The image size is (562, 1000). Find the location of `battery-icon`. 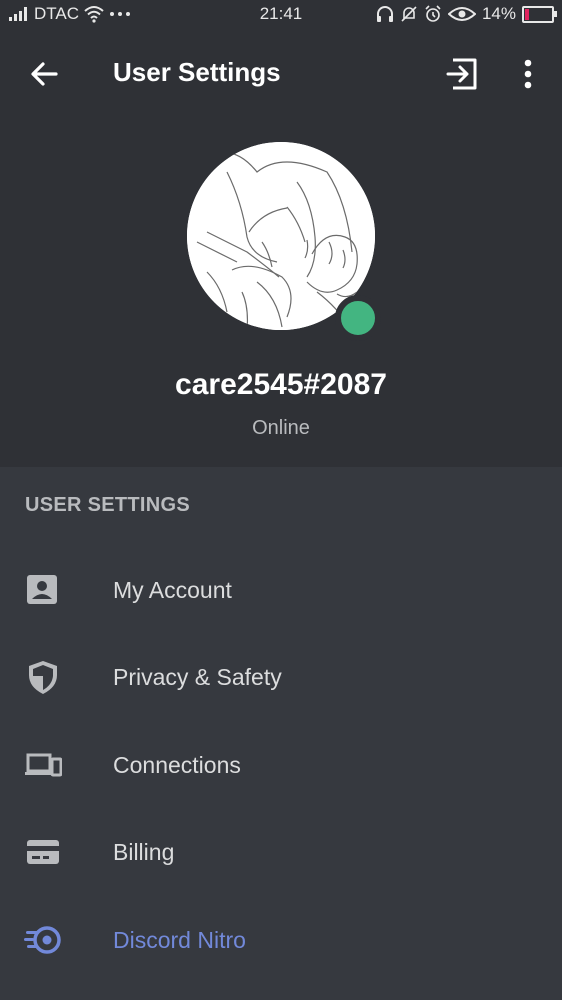

battery-icon is located at coordinates (539, 14).